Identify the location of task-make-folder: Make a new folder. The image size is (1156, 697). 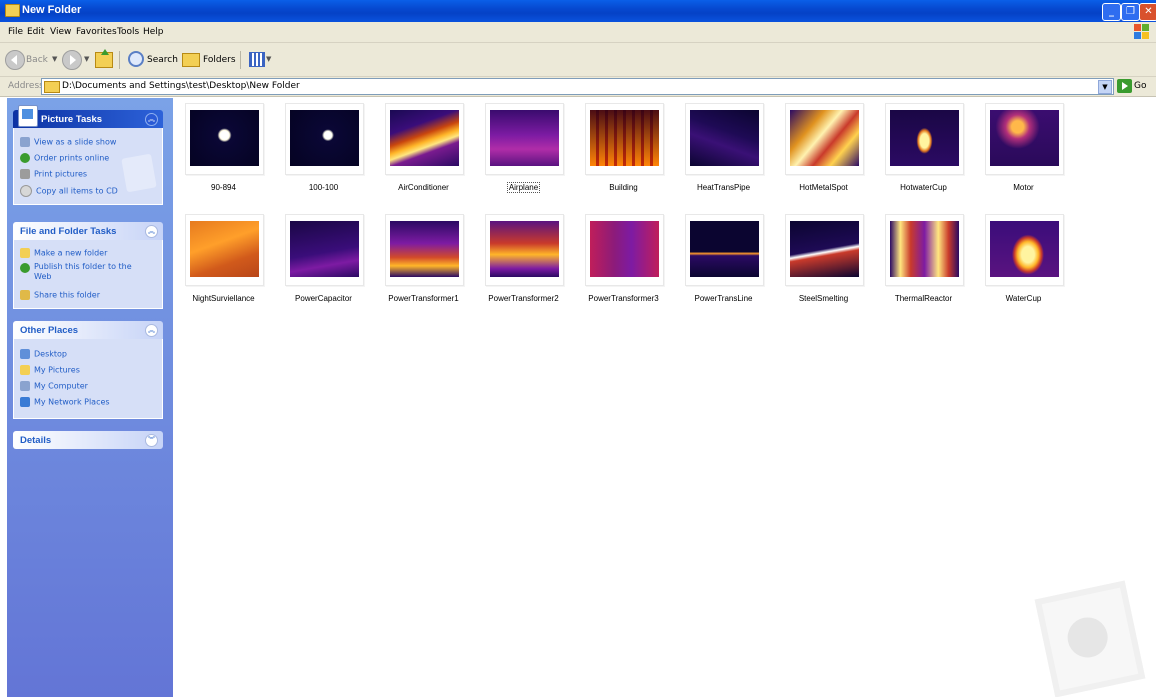
(63, 254).